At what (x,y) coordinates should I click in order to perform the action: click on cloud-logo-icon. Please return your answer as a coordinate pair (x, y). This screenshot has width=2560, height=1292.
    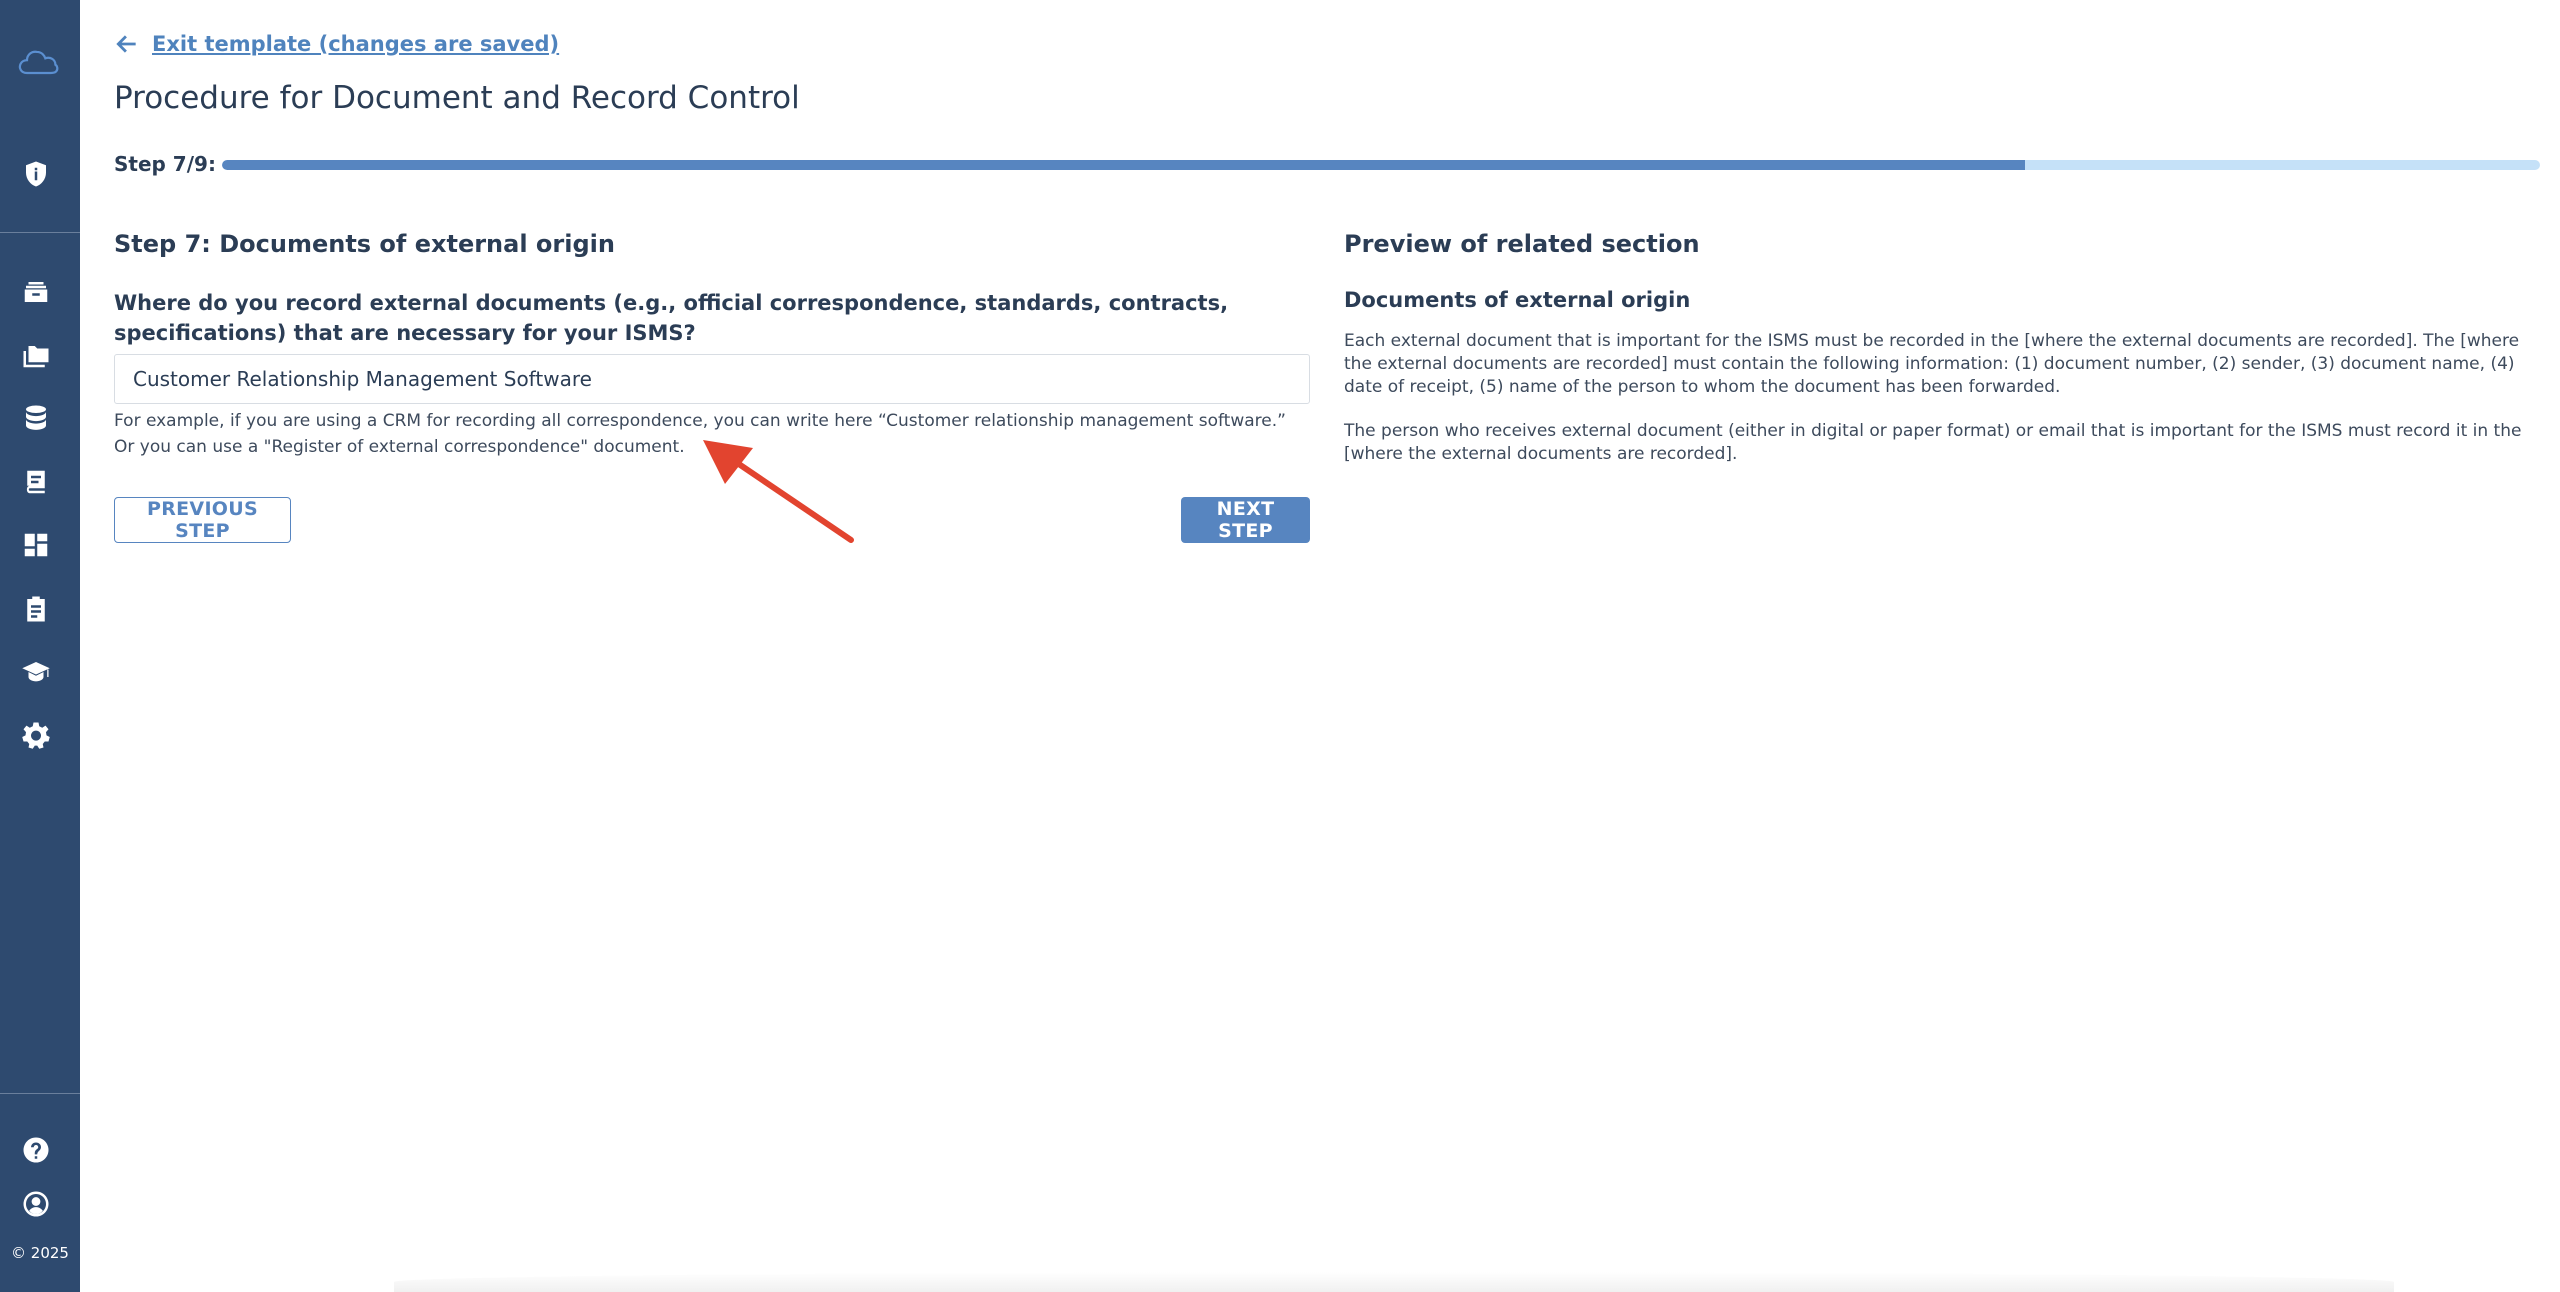
    Looking at the image, I should click on (38, 62).